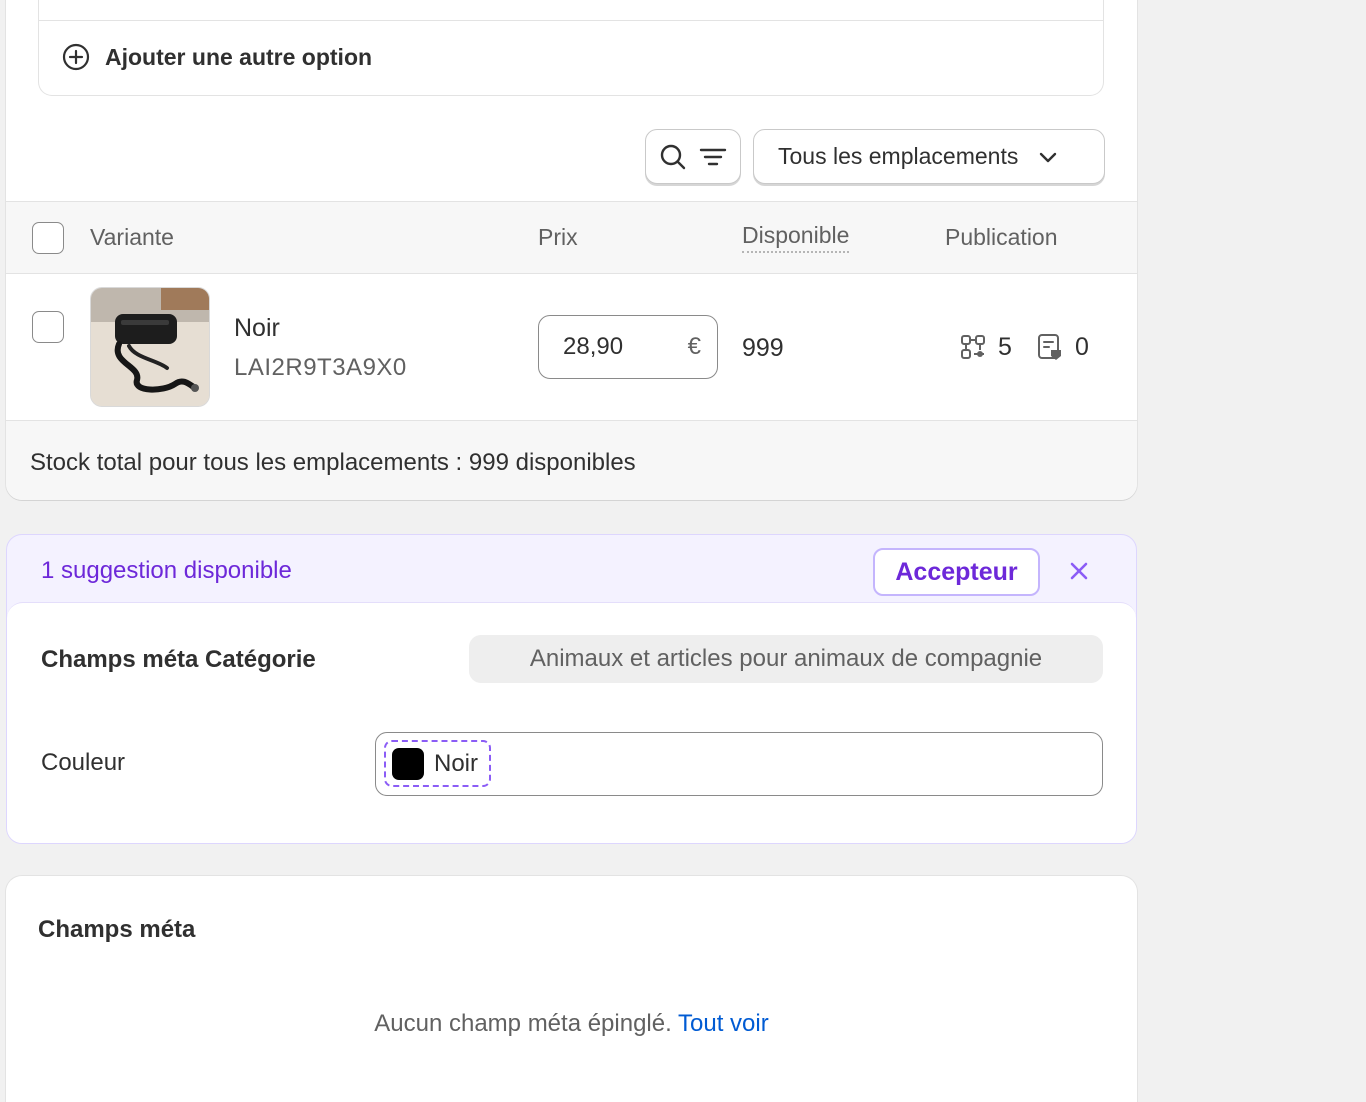 The height and width of the screenshot is (1102, 1366). What do you see at coordinates (166, 570) in the screenshot?
I see `suggestion-text: 1 suggestion disponible` at bounding box center [166, 570].